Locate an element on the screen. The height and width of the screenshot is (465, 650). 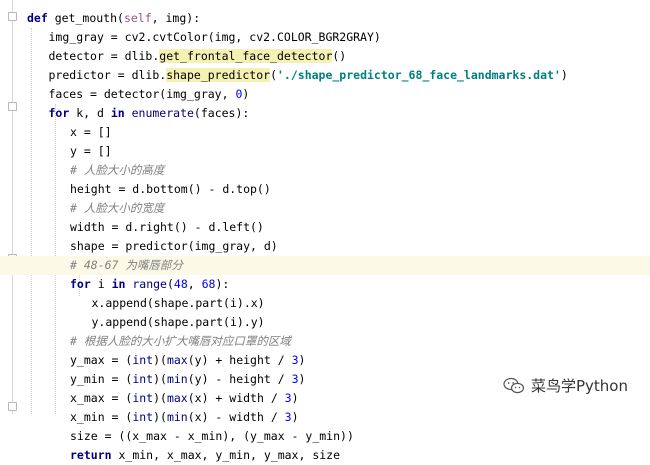
code-line: faces = detector(img_gray, 0) is located at coordinates (325, 94).